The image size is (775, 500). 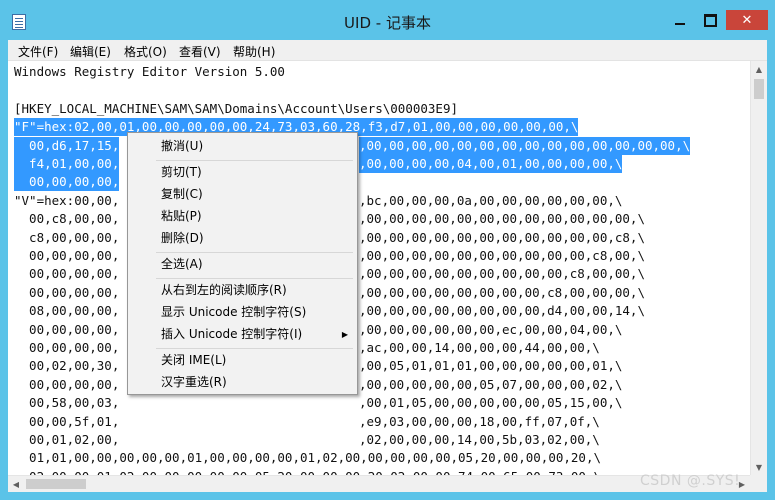 What do you see at coordinates (387, 50) in the screenshot?
I see `menu-bar: 文件(F) 编辑(E) 格式(O) 查看(V) 帮助(H)` at bounding box center [387, 50].